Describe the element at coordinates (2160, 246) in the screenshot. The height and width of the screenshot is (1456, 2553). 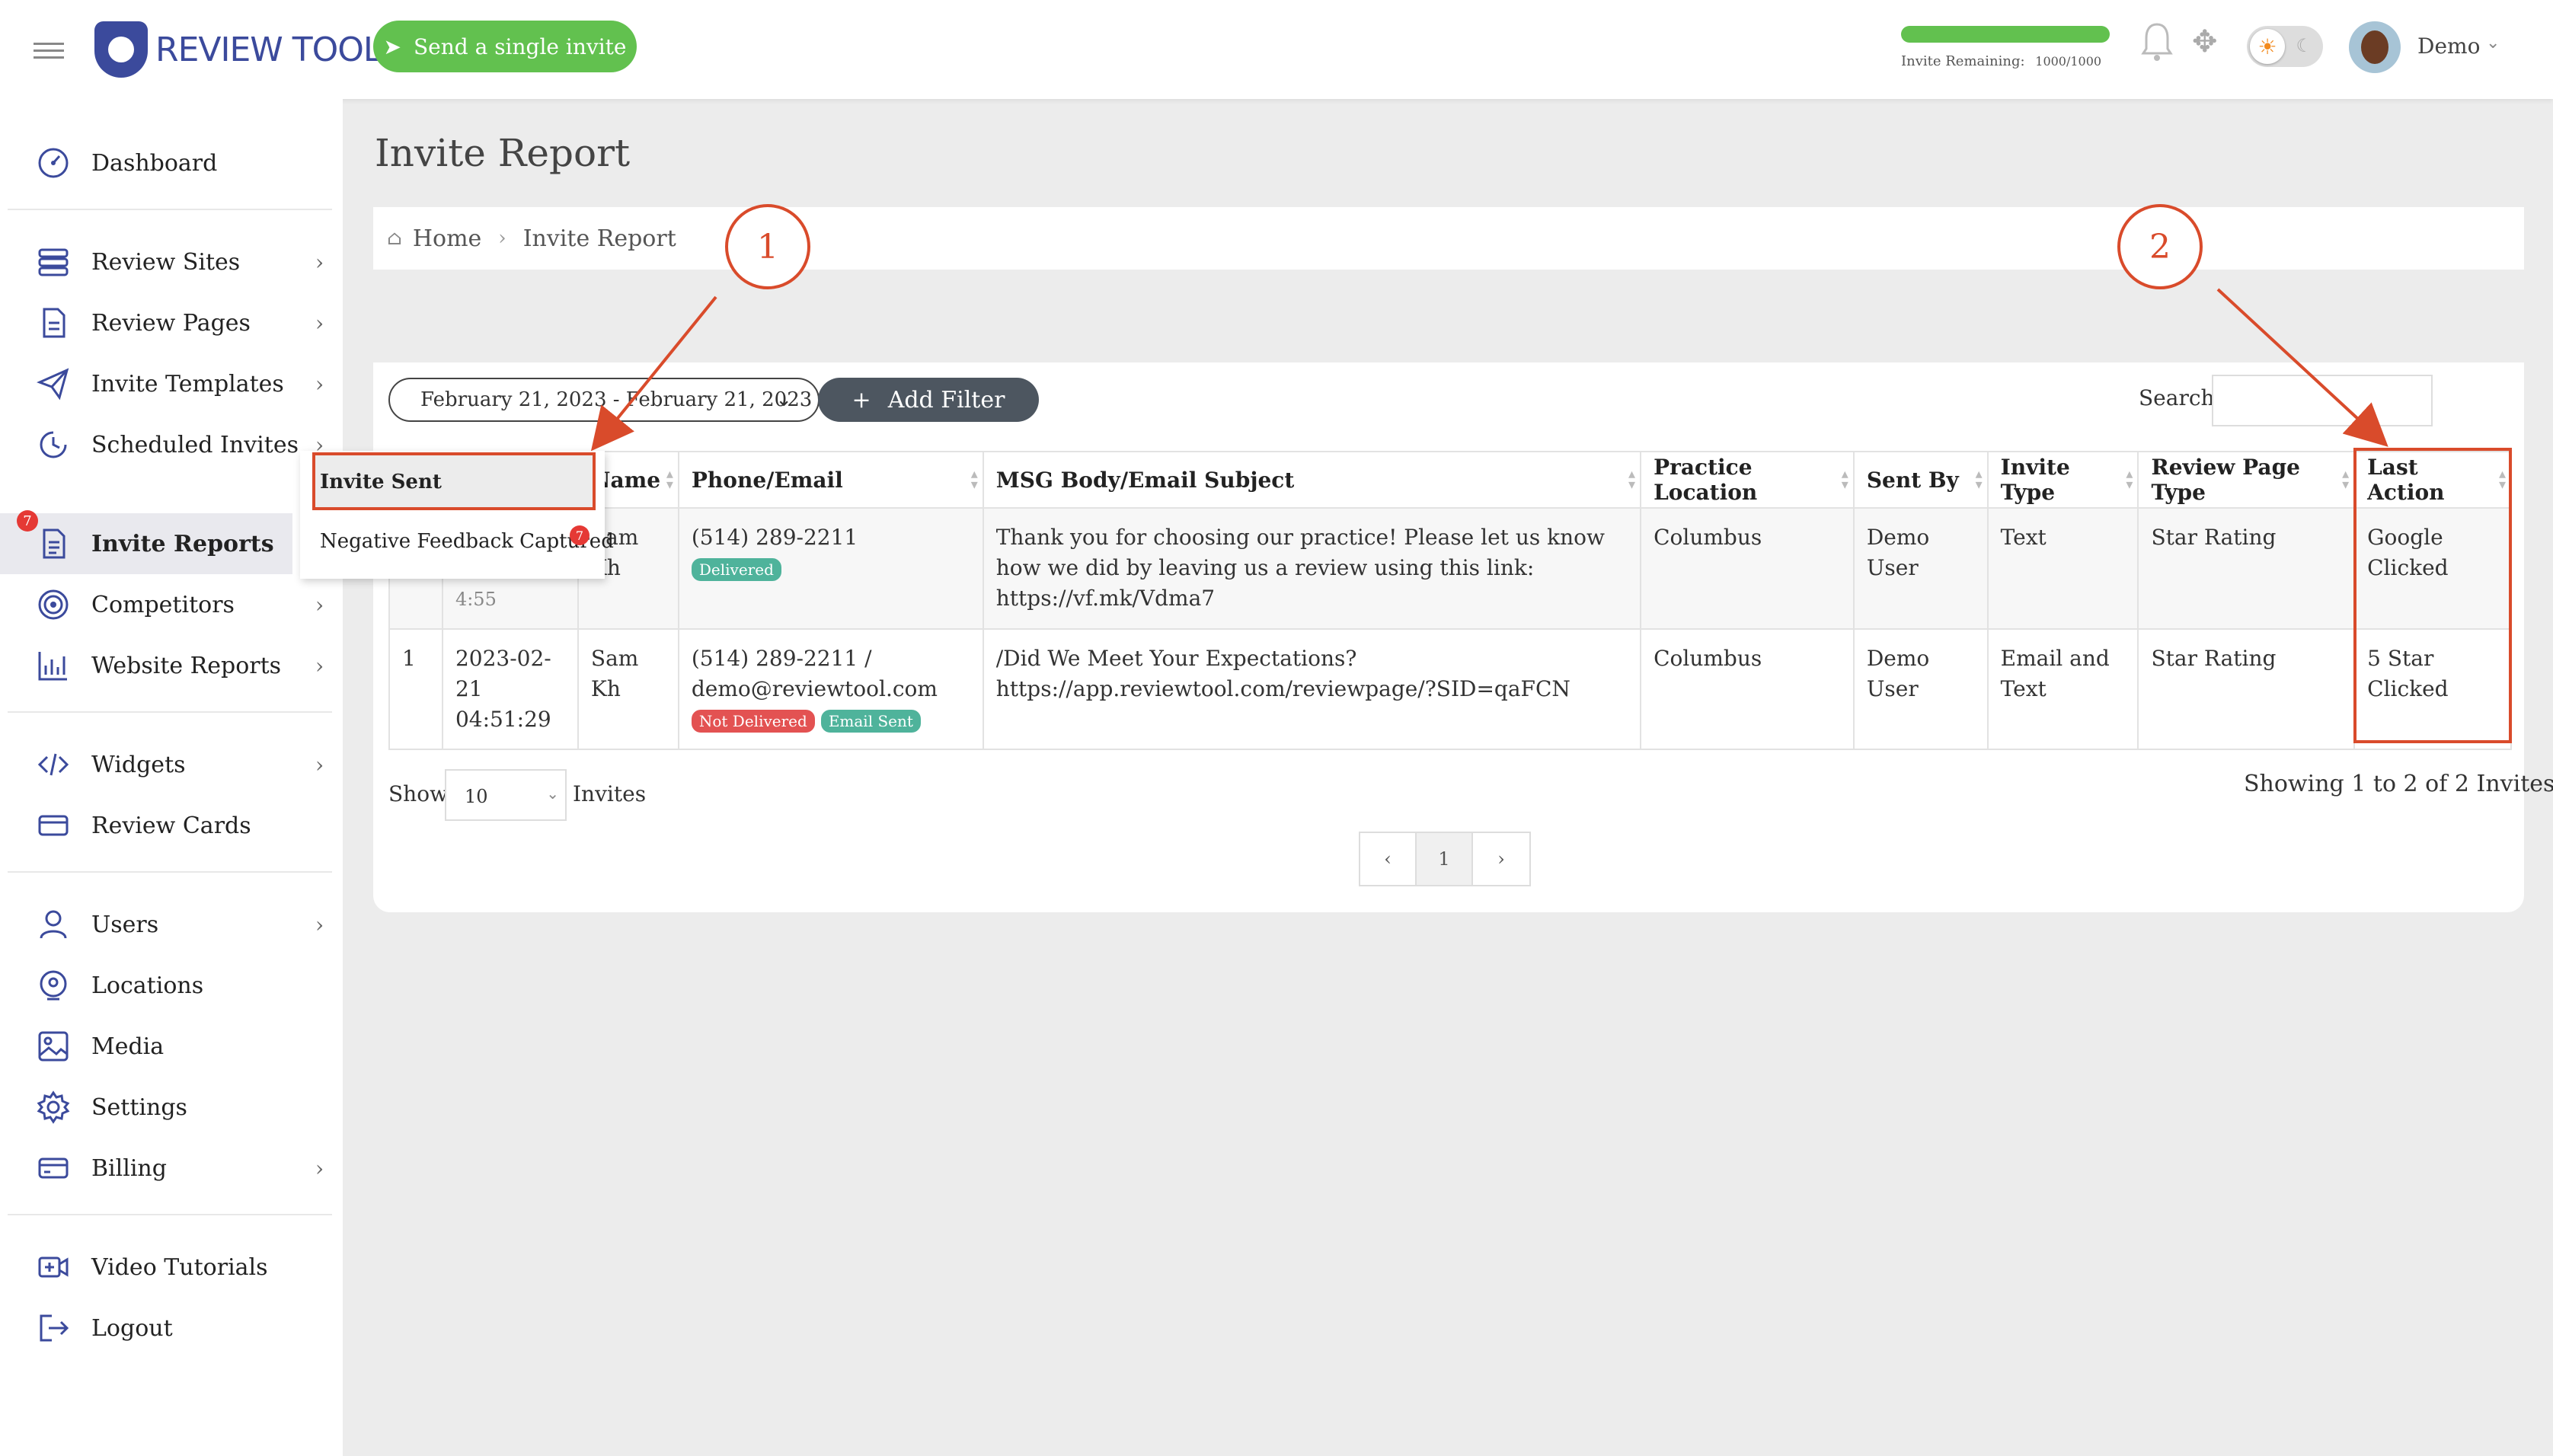
I see `annotation-callout-2: 2` at that location.